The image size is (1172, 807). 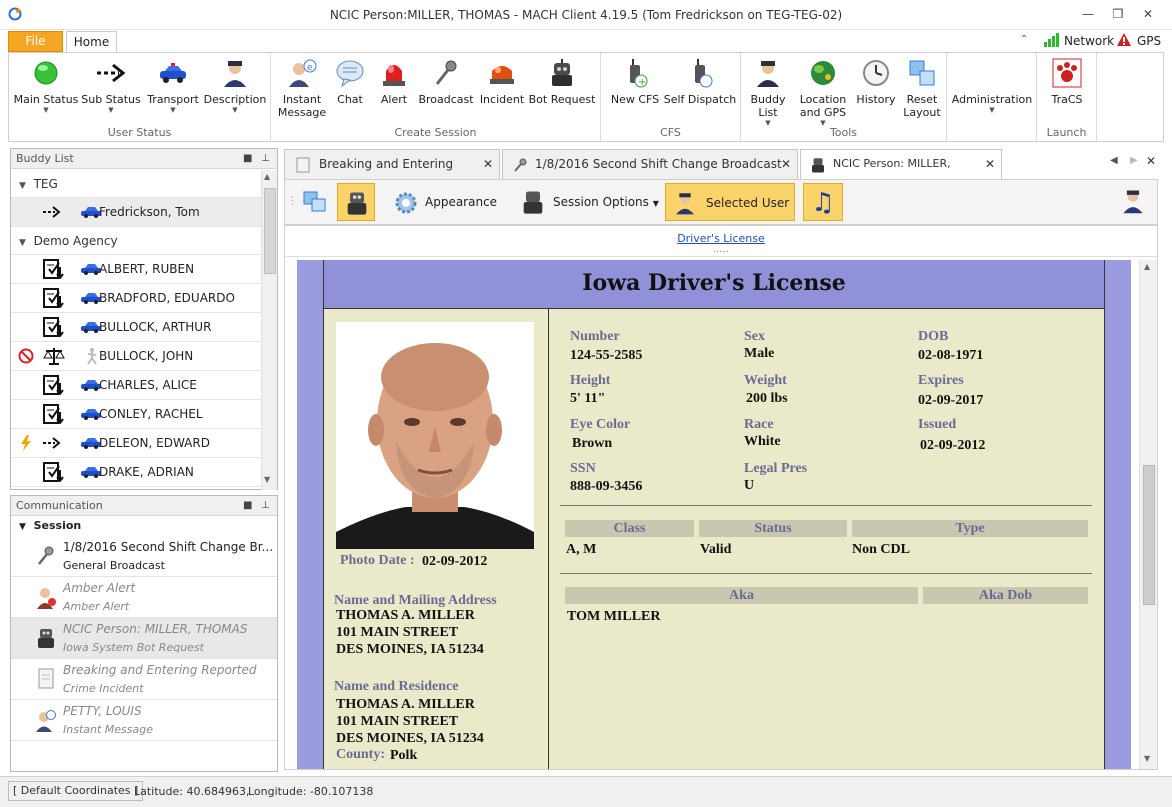 I want to click on buddy-list-button: Buddy List ▼, so click(x=768, y=92).